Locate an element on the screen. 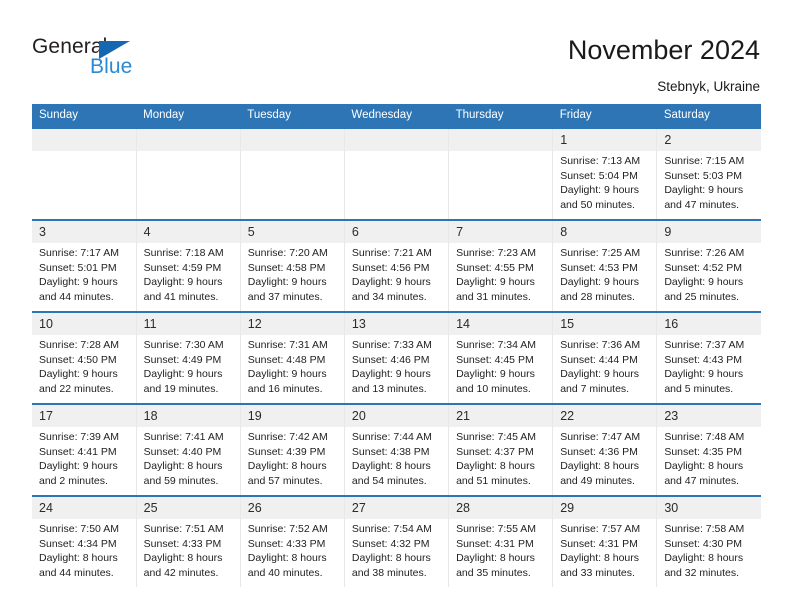 This screenshot has width=792, height=612. day-number: 7 is located at coordinates (501, 232).